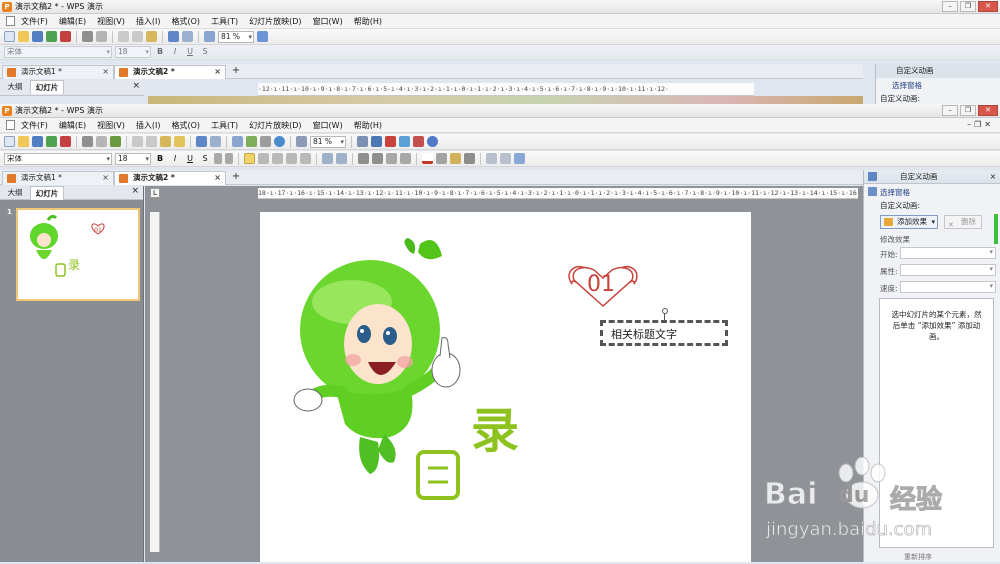 This screenshot has height=564, width=1000. What do you see at coordinates (368, 125) in the screenshot?
I see `menu-help: 帮助(H)` at bounding box center [368, 125].